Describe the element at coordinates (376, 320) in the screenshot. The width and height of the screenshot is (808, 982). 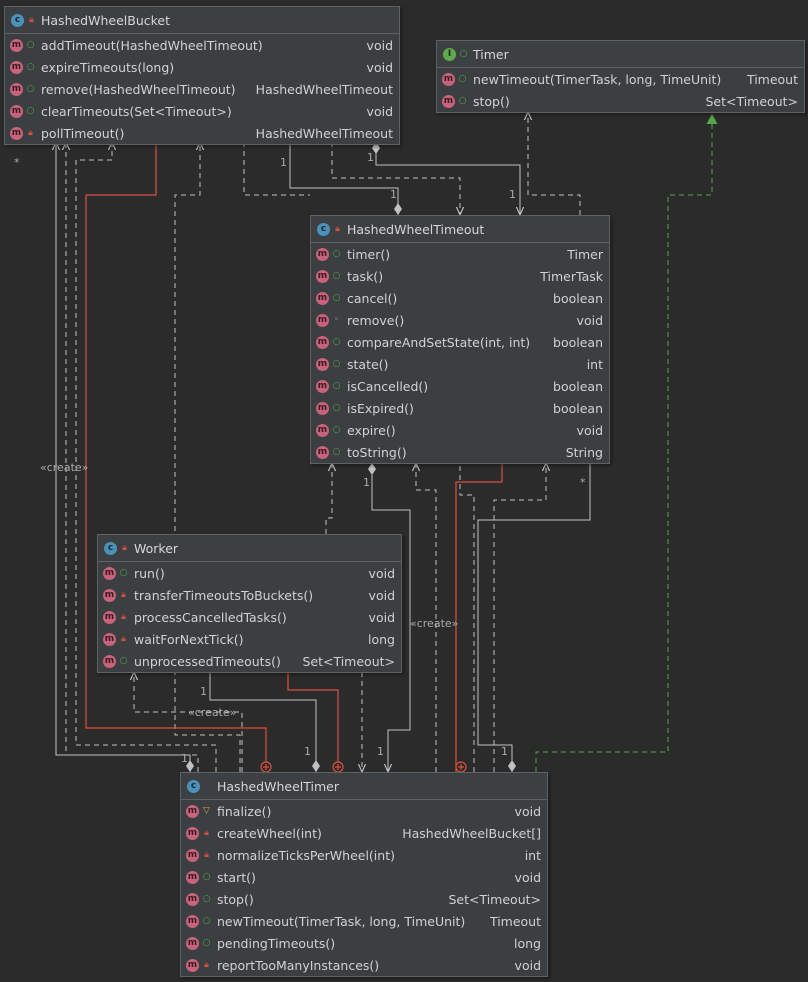
I see `method-signature: remove()` at that location.